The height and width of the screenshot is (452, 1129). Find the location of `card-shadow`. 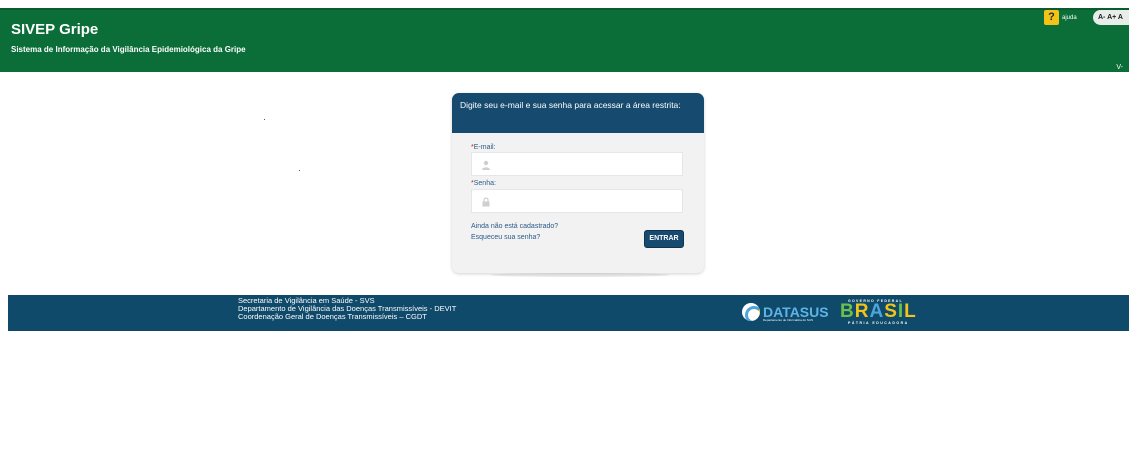

card-shadow is located at coordinates (580, 275).